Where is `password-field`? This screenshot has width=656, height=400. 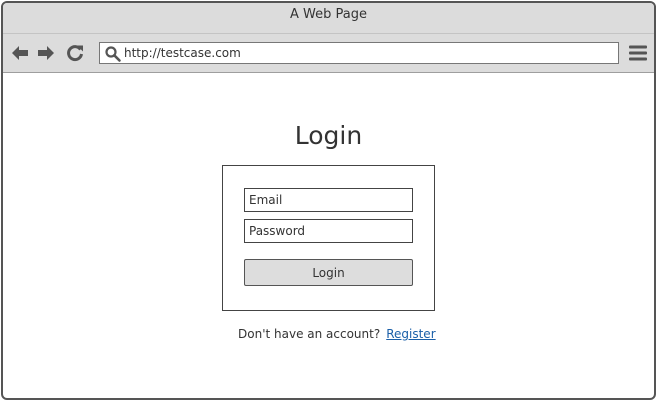
password-field is located at coordinates (328, 231).